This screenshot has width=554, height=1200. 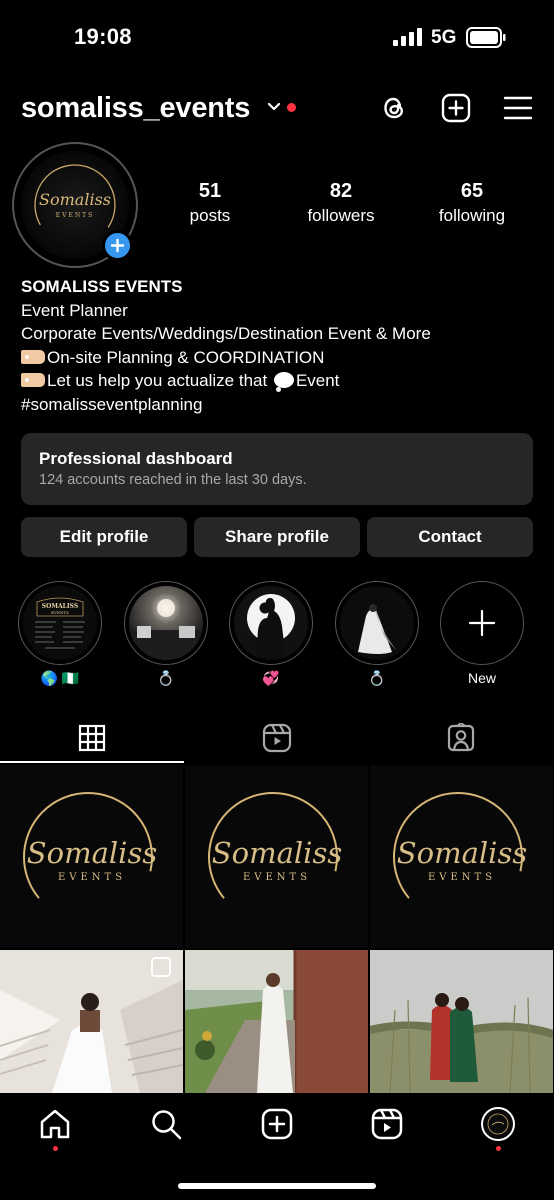 I want to click on couple-field-photo, so click(x=461, y=1021).